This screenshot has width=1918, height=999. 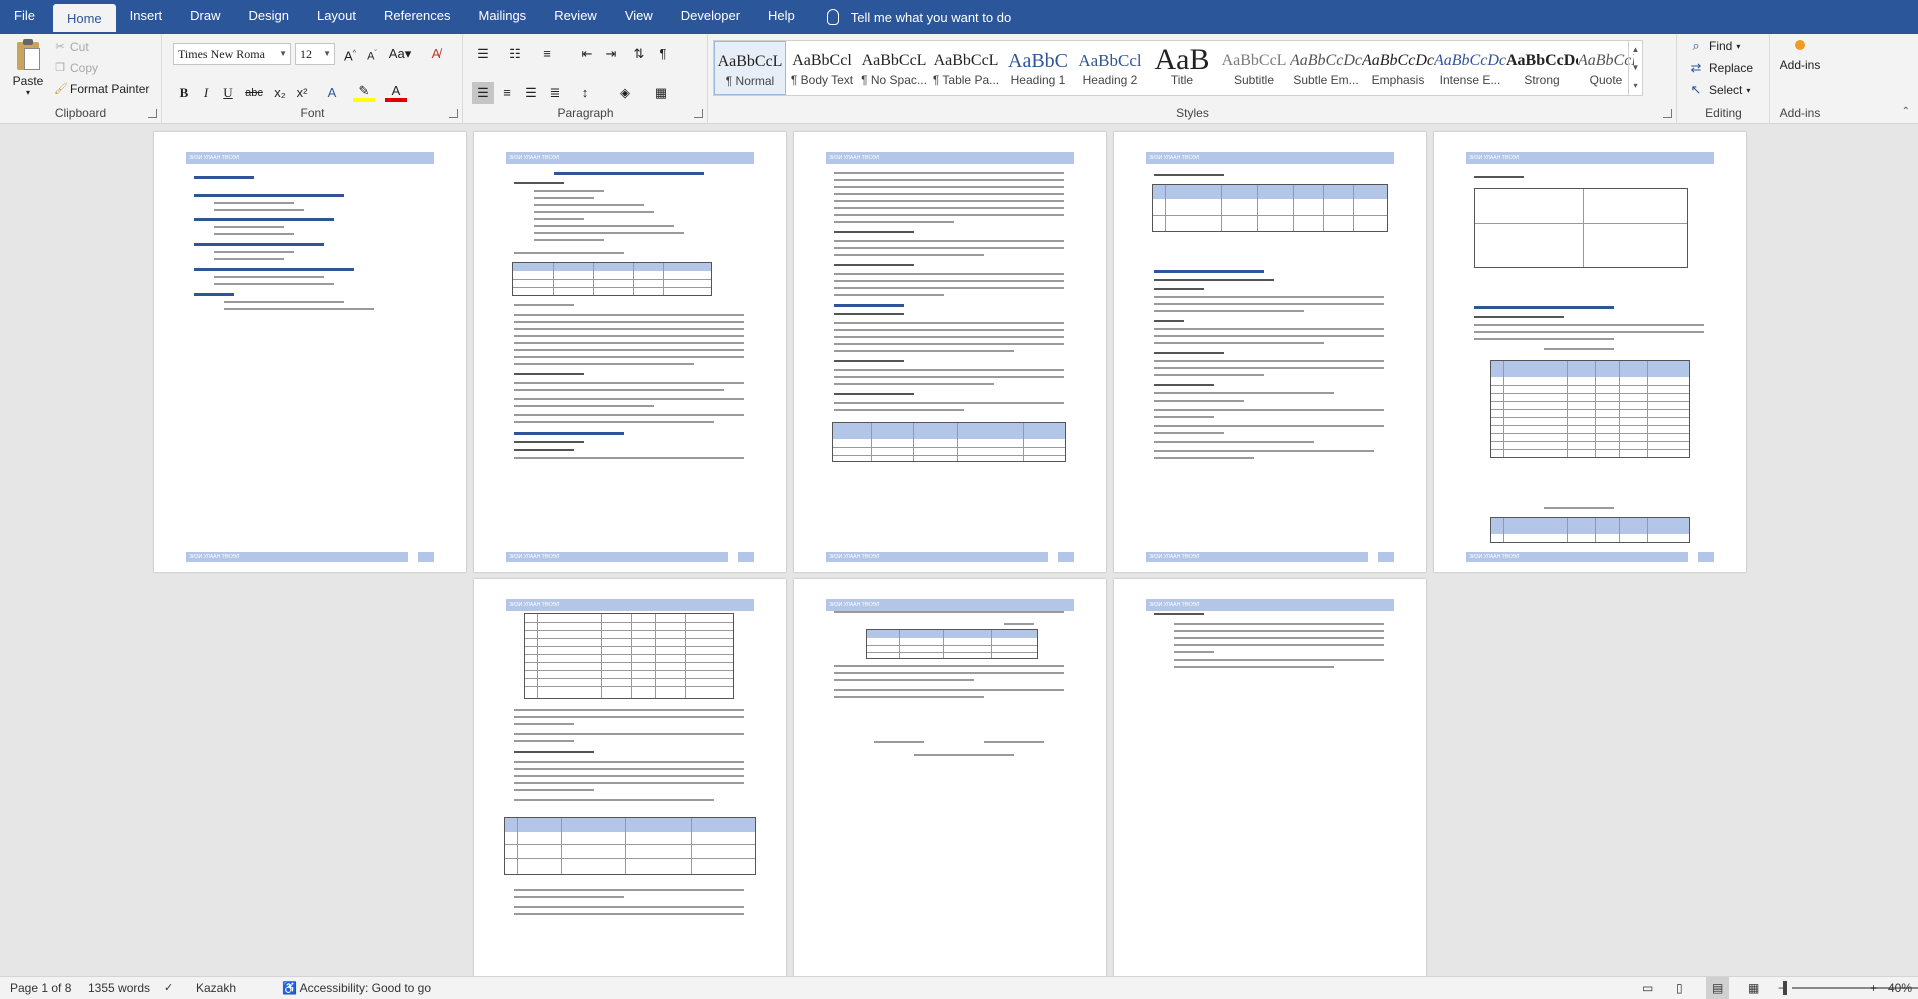 I want to click on copy-button: ❐ Copy, so click(x=76, y=68).